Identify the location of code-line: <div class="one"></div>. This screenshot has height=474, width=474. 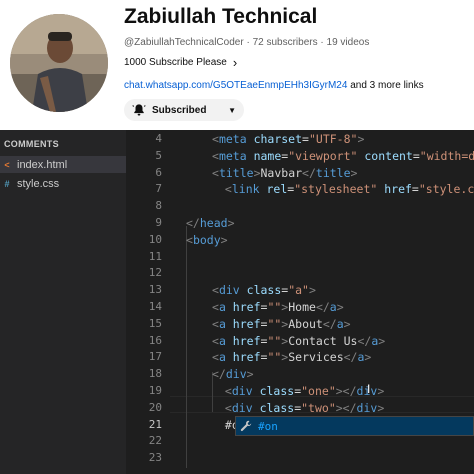
(301, 391).